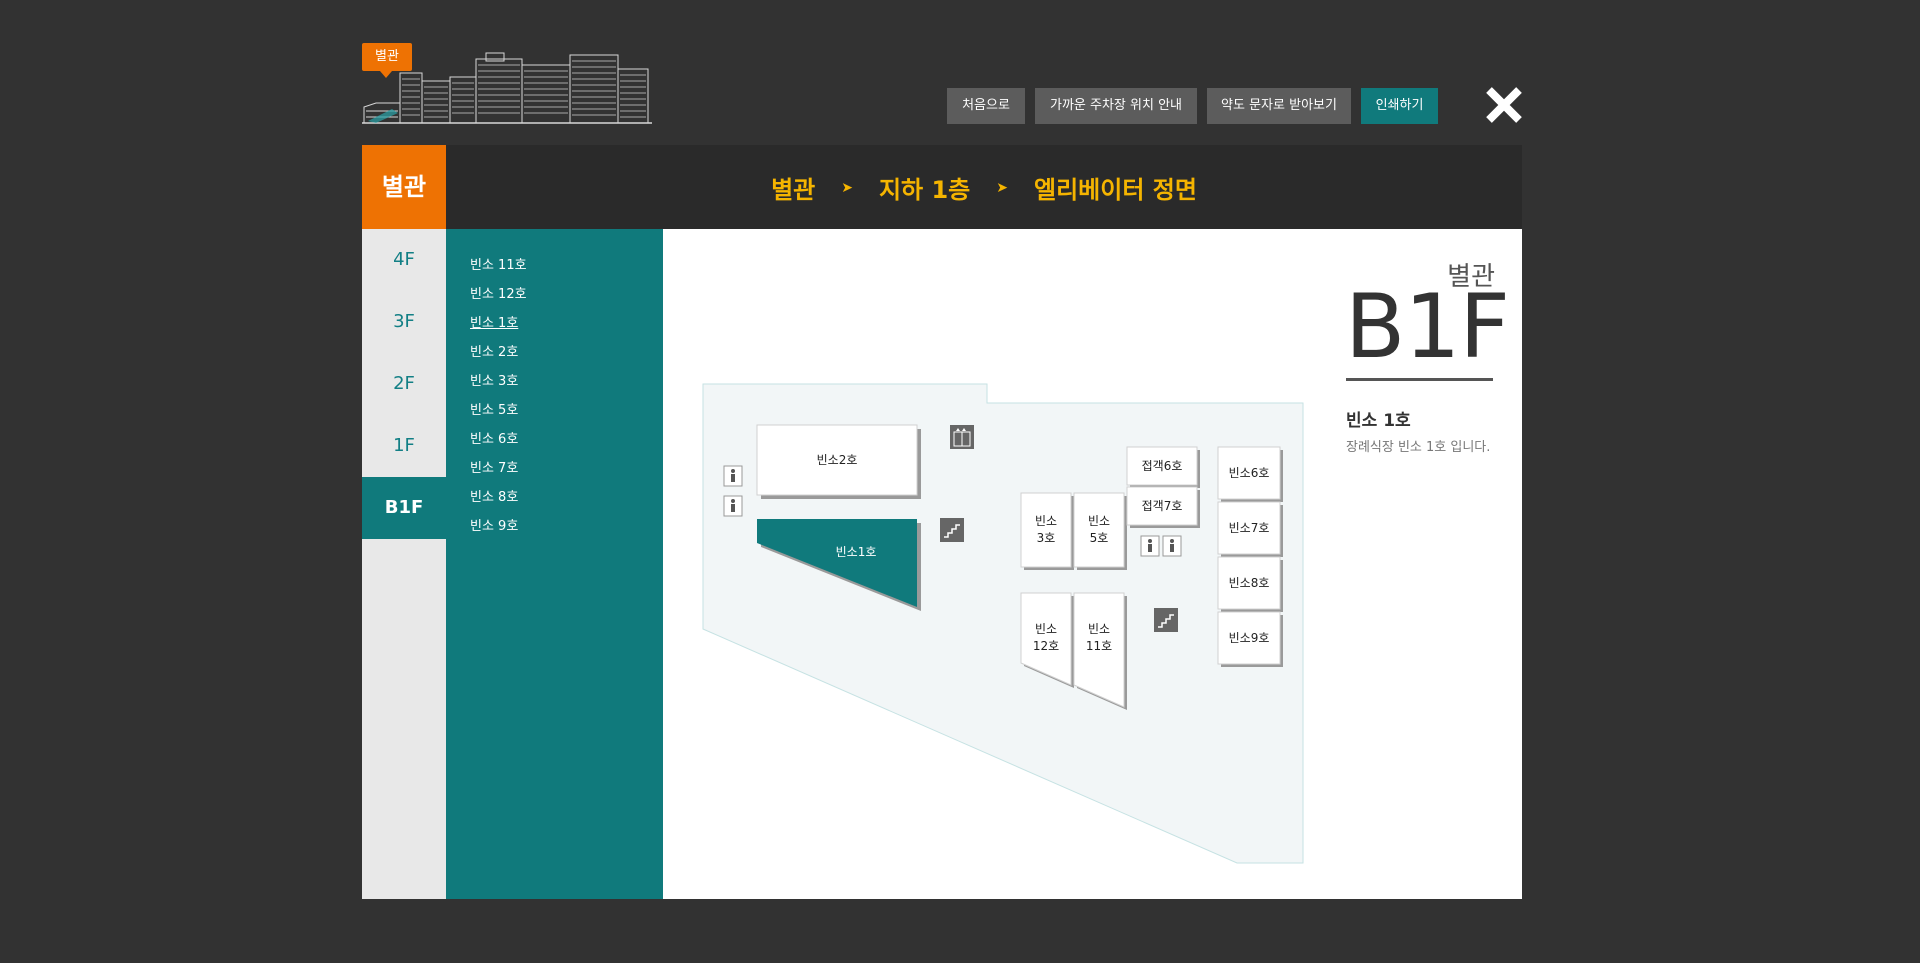  What do you see at coordinates (793, 189) in the screenshot?
I see `breadcrumb-building: 별관` at bounding box center [793, 189].